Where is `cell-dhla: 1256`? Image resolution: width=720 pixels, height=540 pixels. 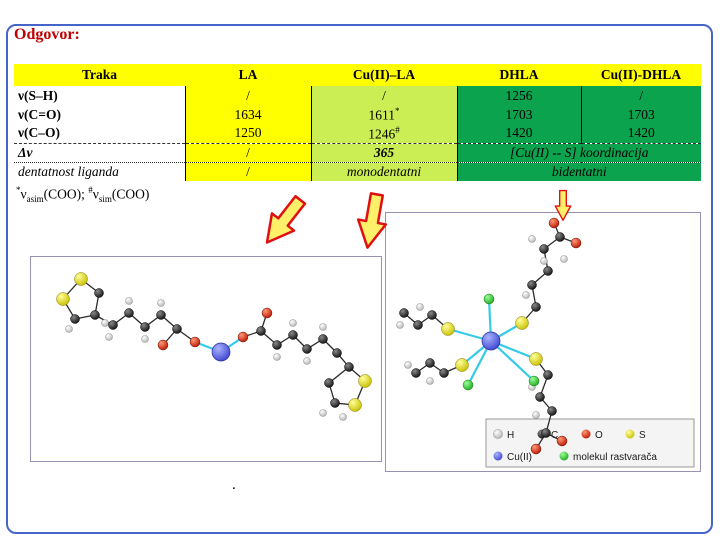
cell-dhla: 1256 is located at coordinates (518, 95).